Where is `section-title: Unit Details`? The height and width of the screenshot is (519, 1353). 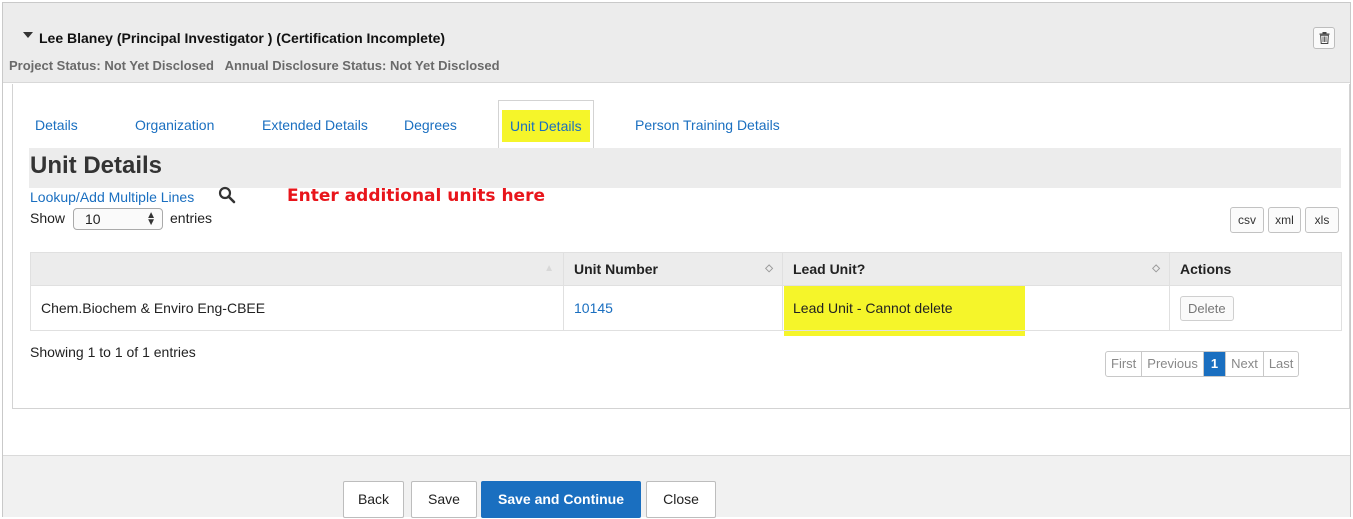 section-title: Unit Details is located at coordinates (96, 165).